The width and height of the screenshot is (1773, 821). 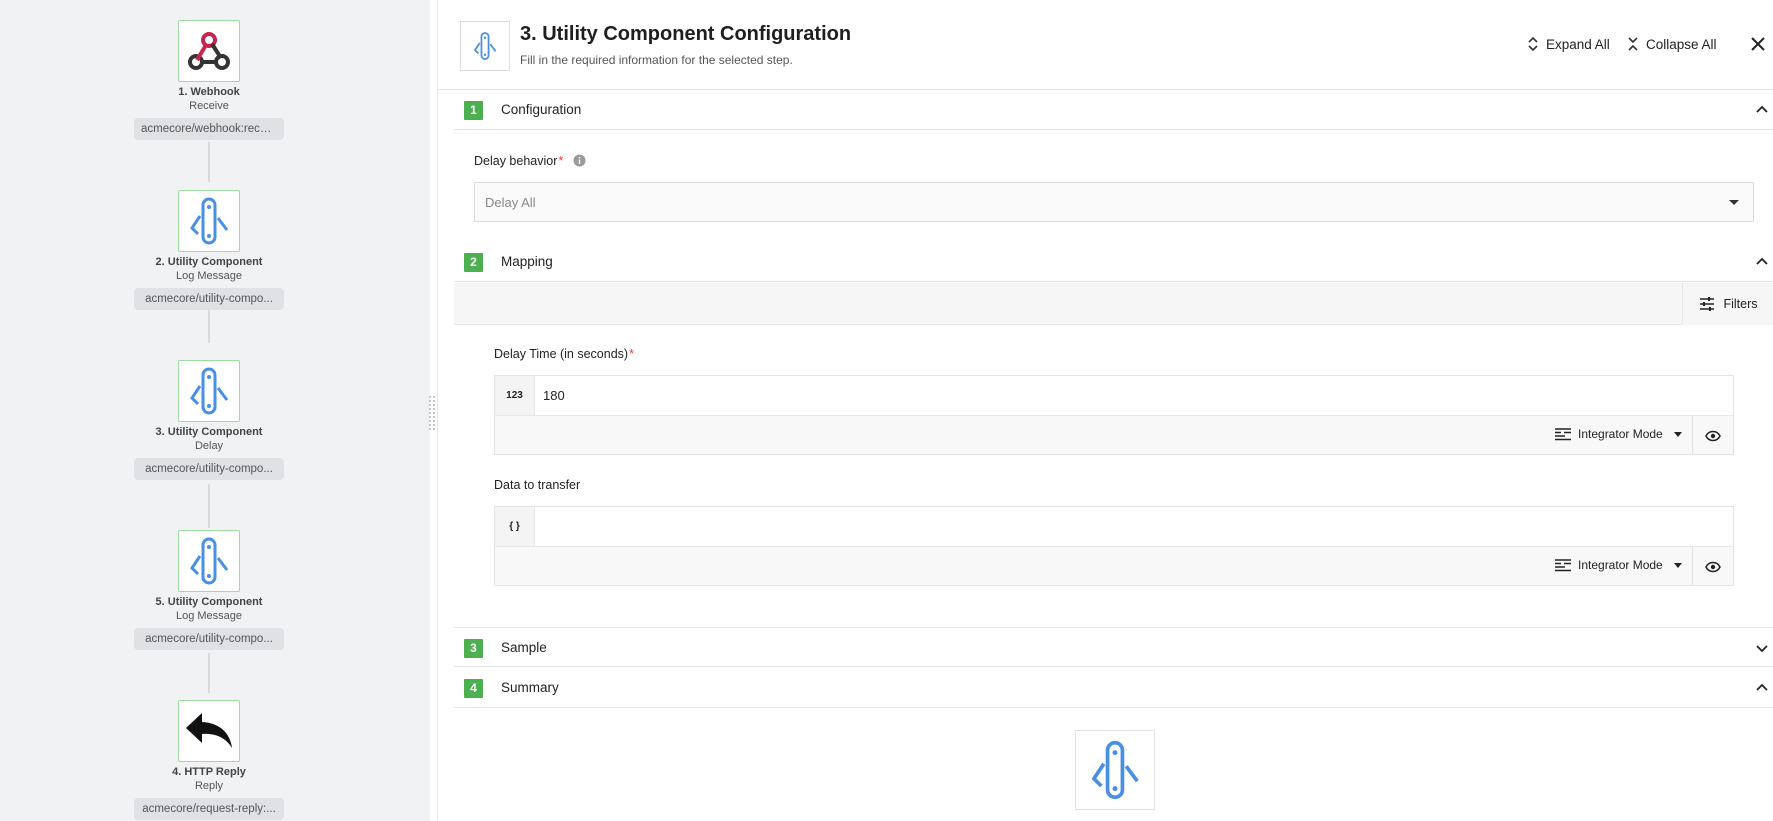 What do you see at coordinates (686, 34) in the screenshot?
I see `page-title: 3. Utility Component Configuration` at bounding box center [686, 34].